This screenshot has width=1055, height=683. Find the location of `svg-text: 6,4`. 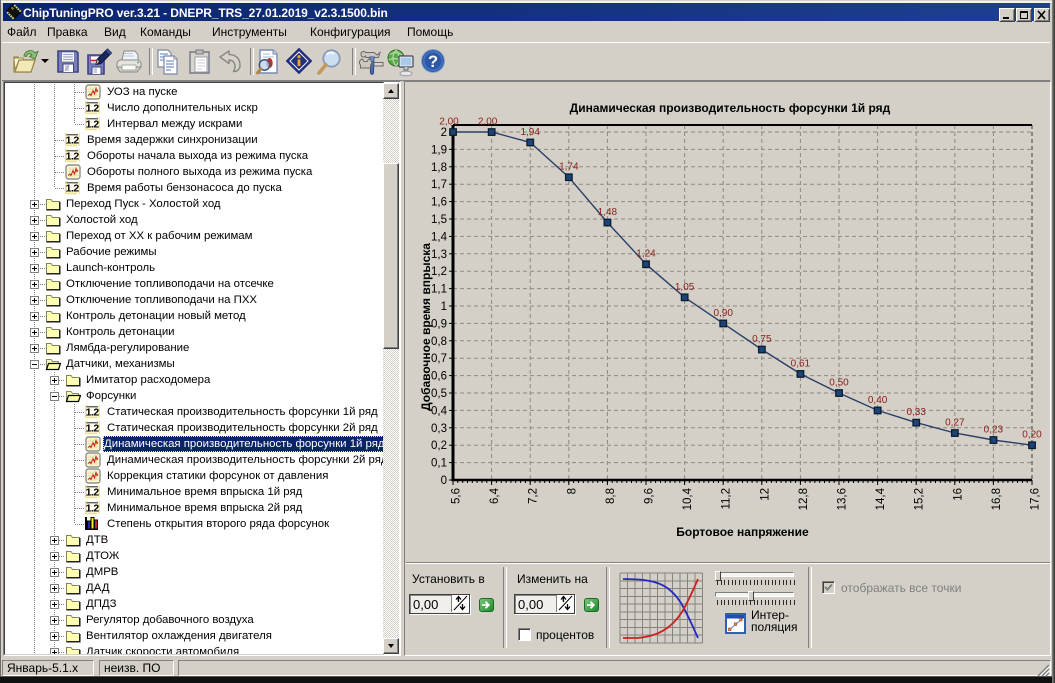

svg-text: 6,4 is located at coordinates (495, 495).